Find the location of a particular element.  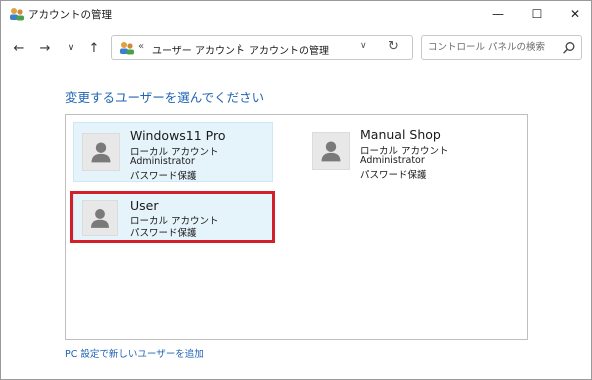

search-box is located at coordinates (501, 47).